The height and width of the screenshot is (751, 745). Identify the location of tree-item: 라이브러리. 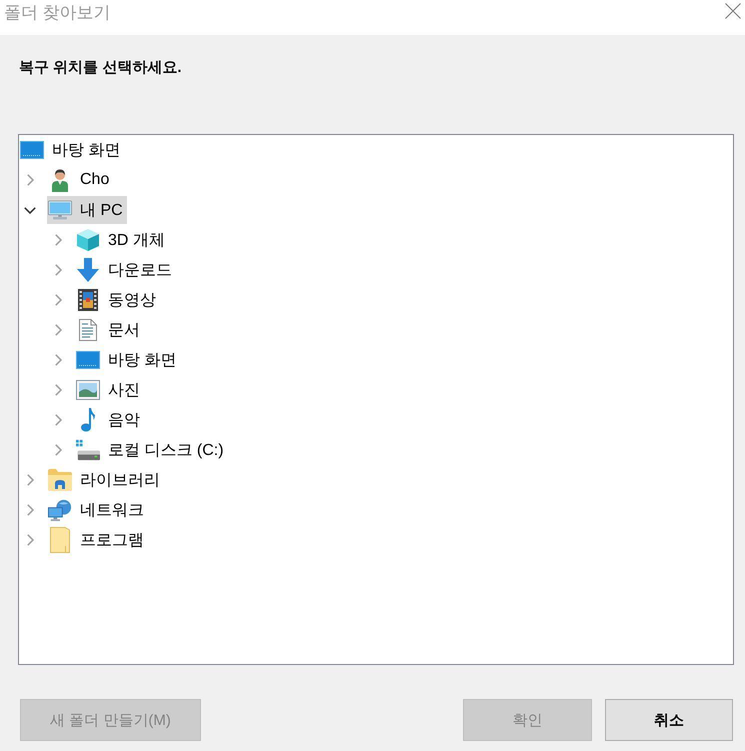
(105, 480).